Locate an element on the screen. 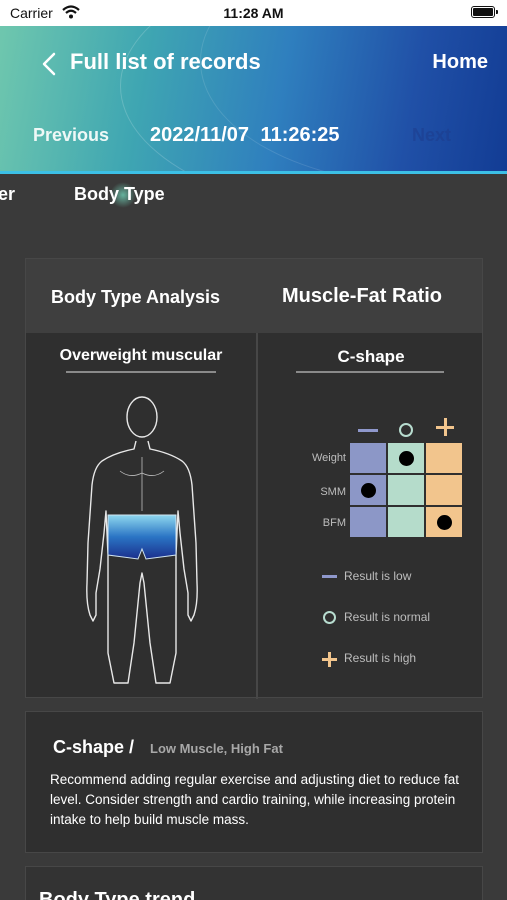 This screenshot has width=507, height=900. legend-low-icon is located at coordinates (329, 576).